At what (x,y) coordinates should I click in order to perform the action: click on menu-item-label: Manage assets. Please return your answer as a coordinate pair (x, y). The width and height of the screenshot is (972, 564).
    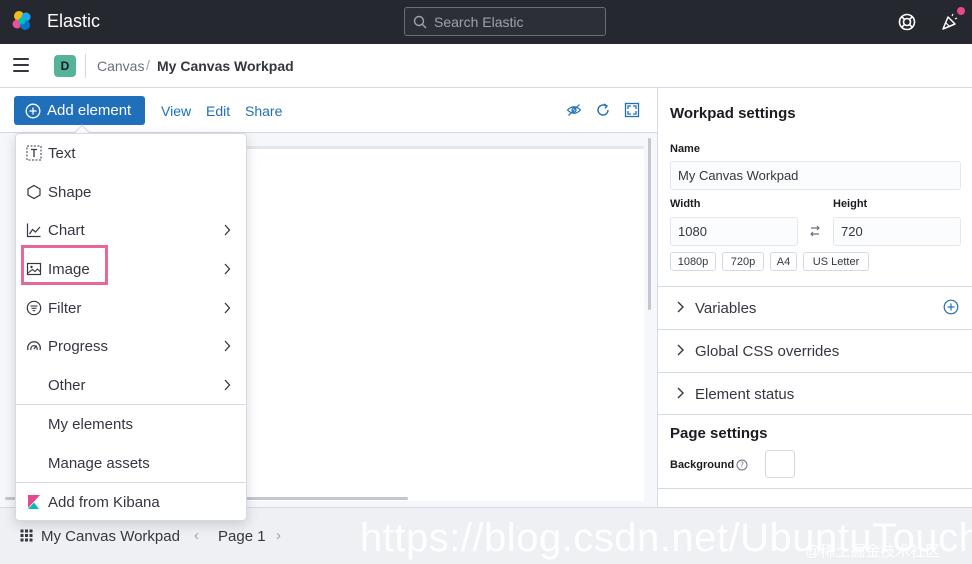
    Looking at the image, I should click on (99, 463).